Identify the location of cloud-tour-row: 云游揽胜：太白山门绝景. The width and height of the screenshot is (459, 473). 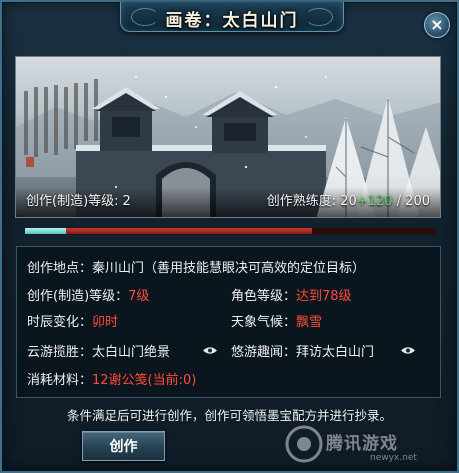
(98, 350).